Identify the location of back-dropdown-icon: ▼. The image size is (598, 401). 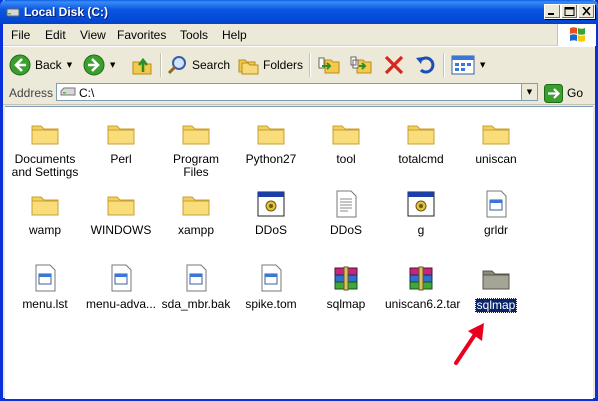
(69, 65).